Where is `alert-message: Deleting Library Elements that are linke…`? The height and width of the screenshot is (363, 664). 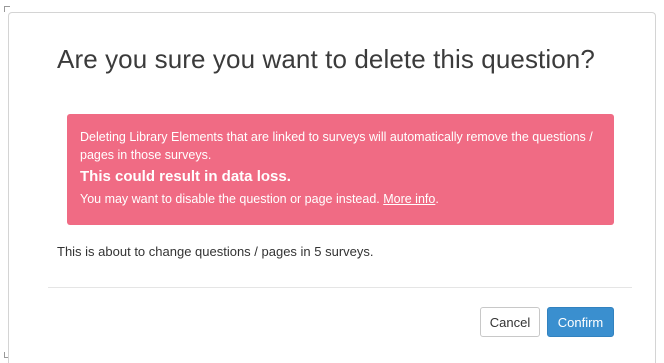 alert-message: Deleting Library Elements that are linke… is located at coordinates (336, 146).